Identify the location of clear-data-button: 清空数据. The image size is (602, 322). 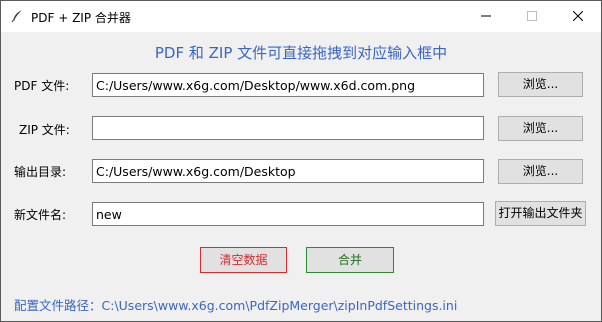
(243, 260).